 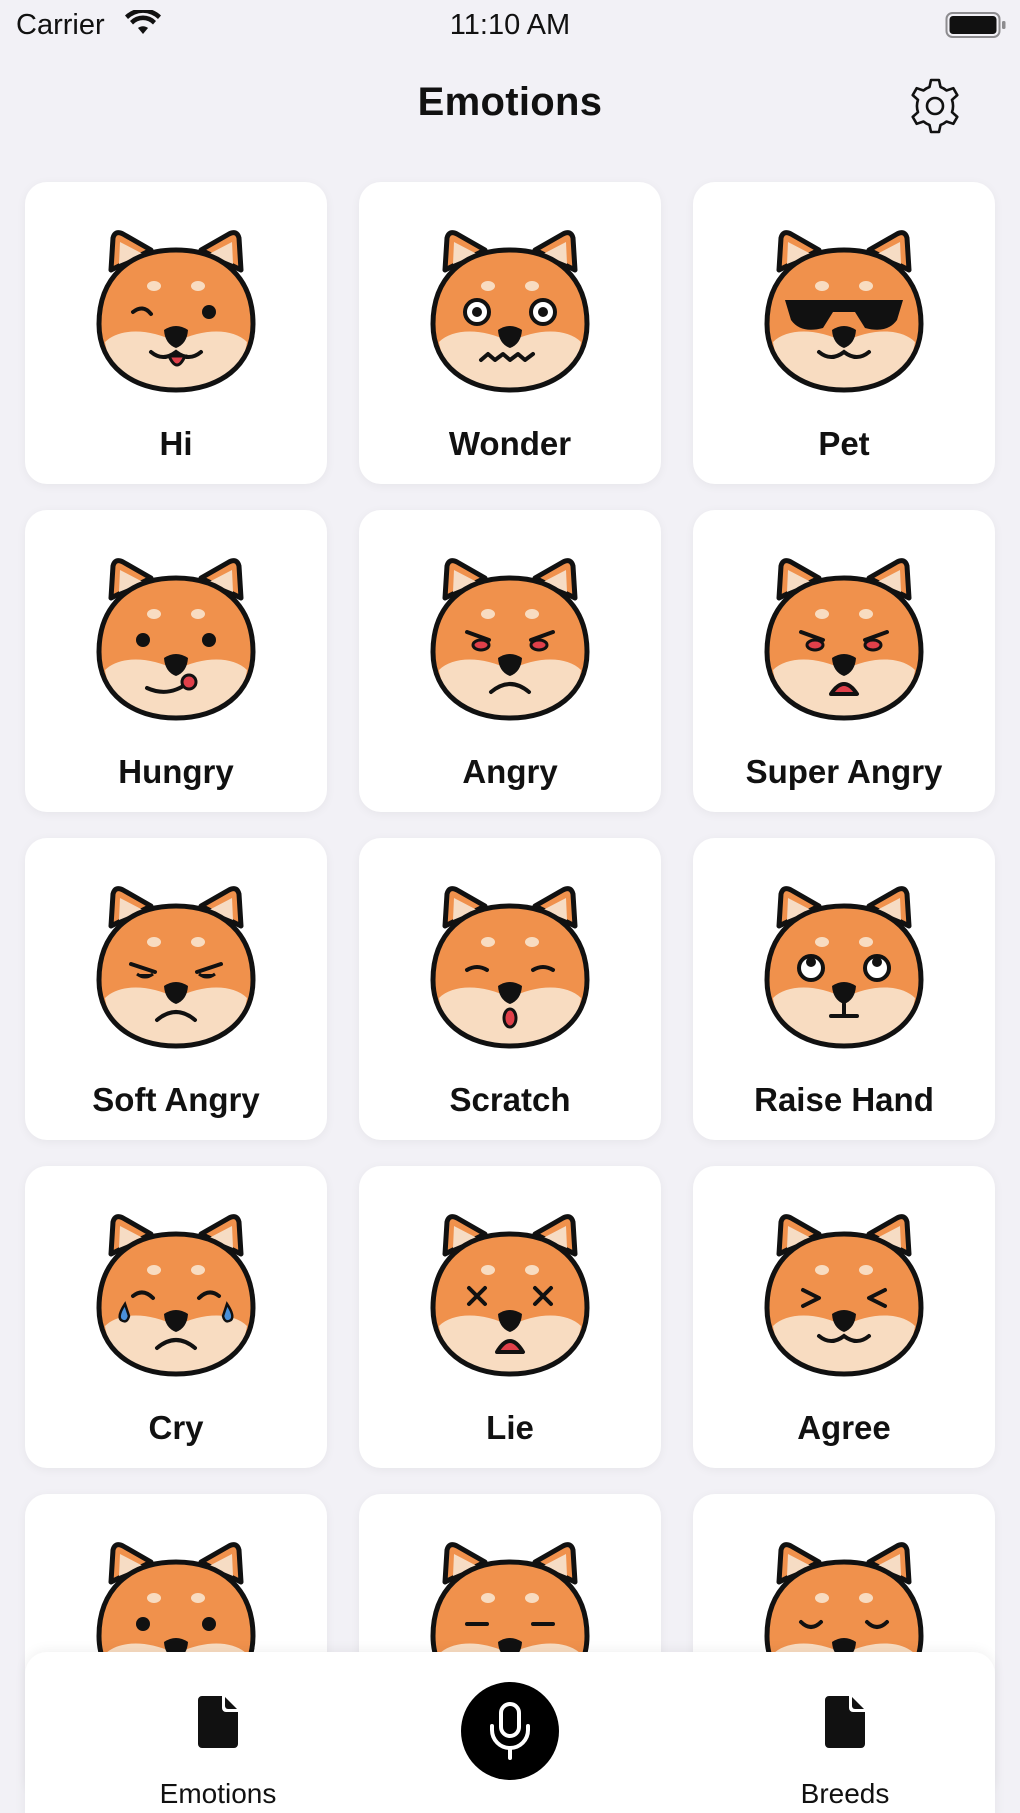 What do you see at coordinates (510, 443) in the screenshot?
I see `emotion-label: Wonder` at bounding box center [510, 443].